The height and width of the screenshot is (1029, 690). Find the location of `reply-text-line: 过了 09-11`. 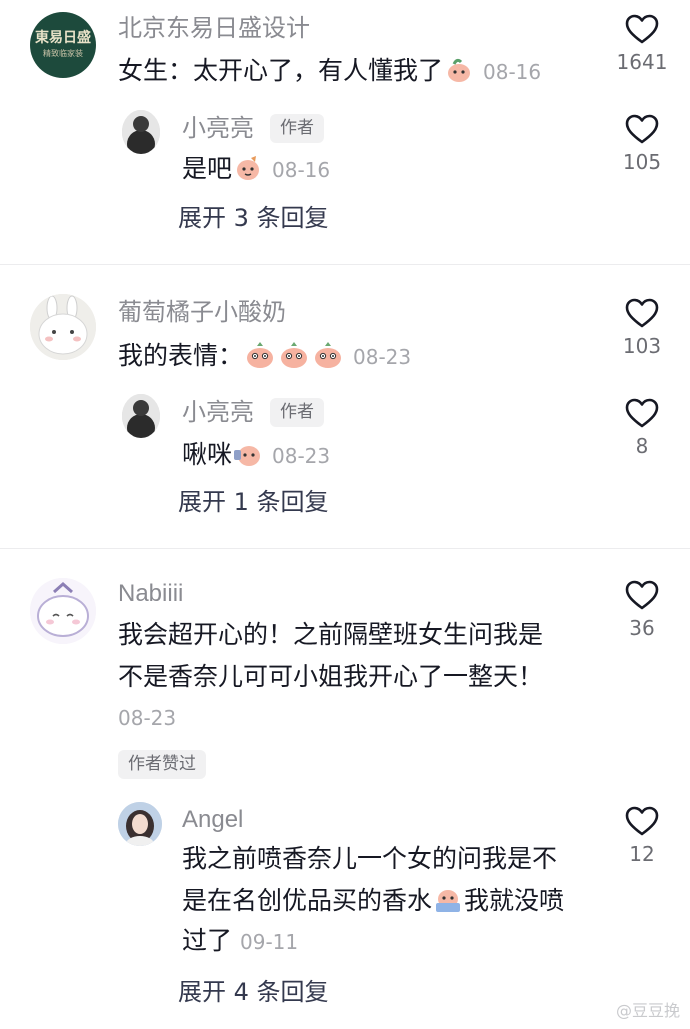

reply-text-line: 过了 09-11 is located at coordinates (240, 940).